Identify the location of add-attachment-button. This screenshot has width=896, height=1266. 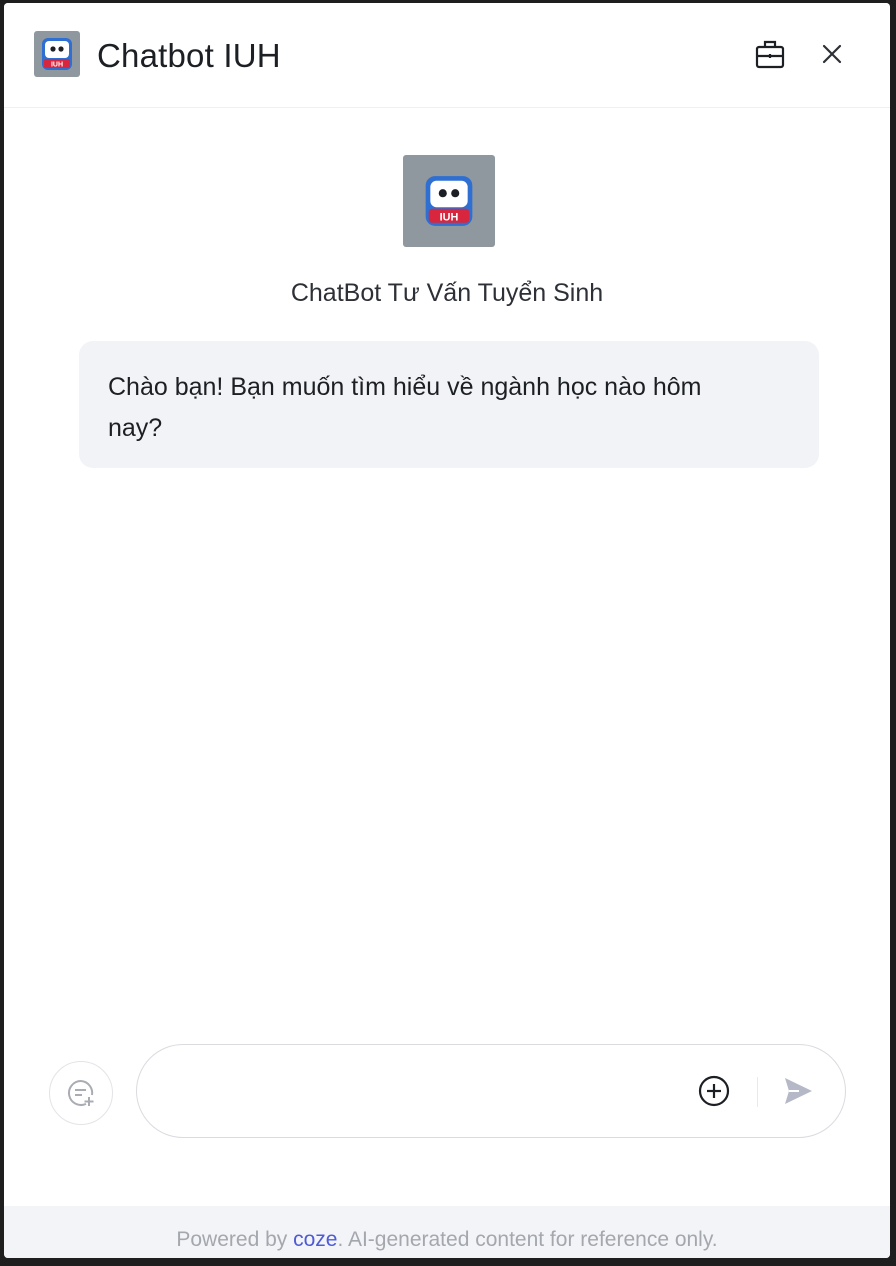
(714, 1091).